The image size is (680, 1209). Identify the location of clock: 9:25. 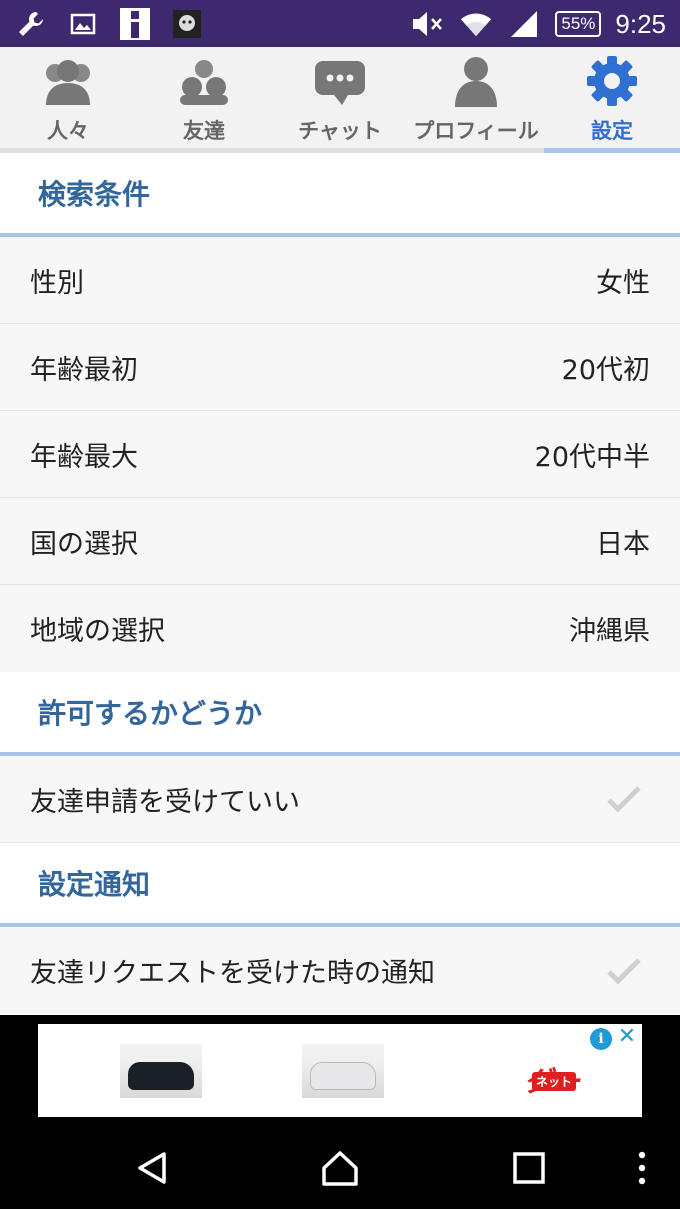
(640, 23).